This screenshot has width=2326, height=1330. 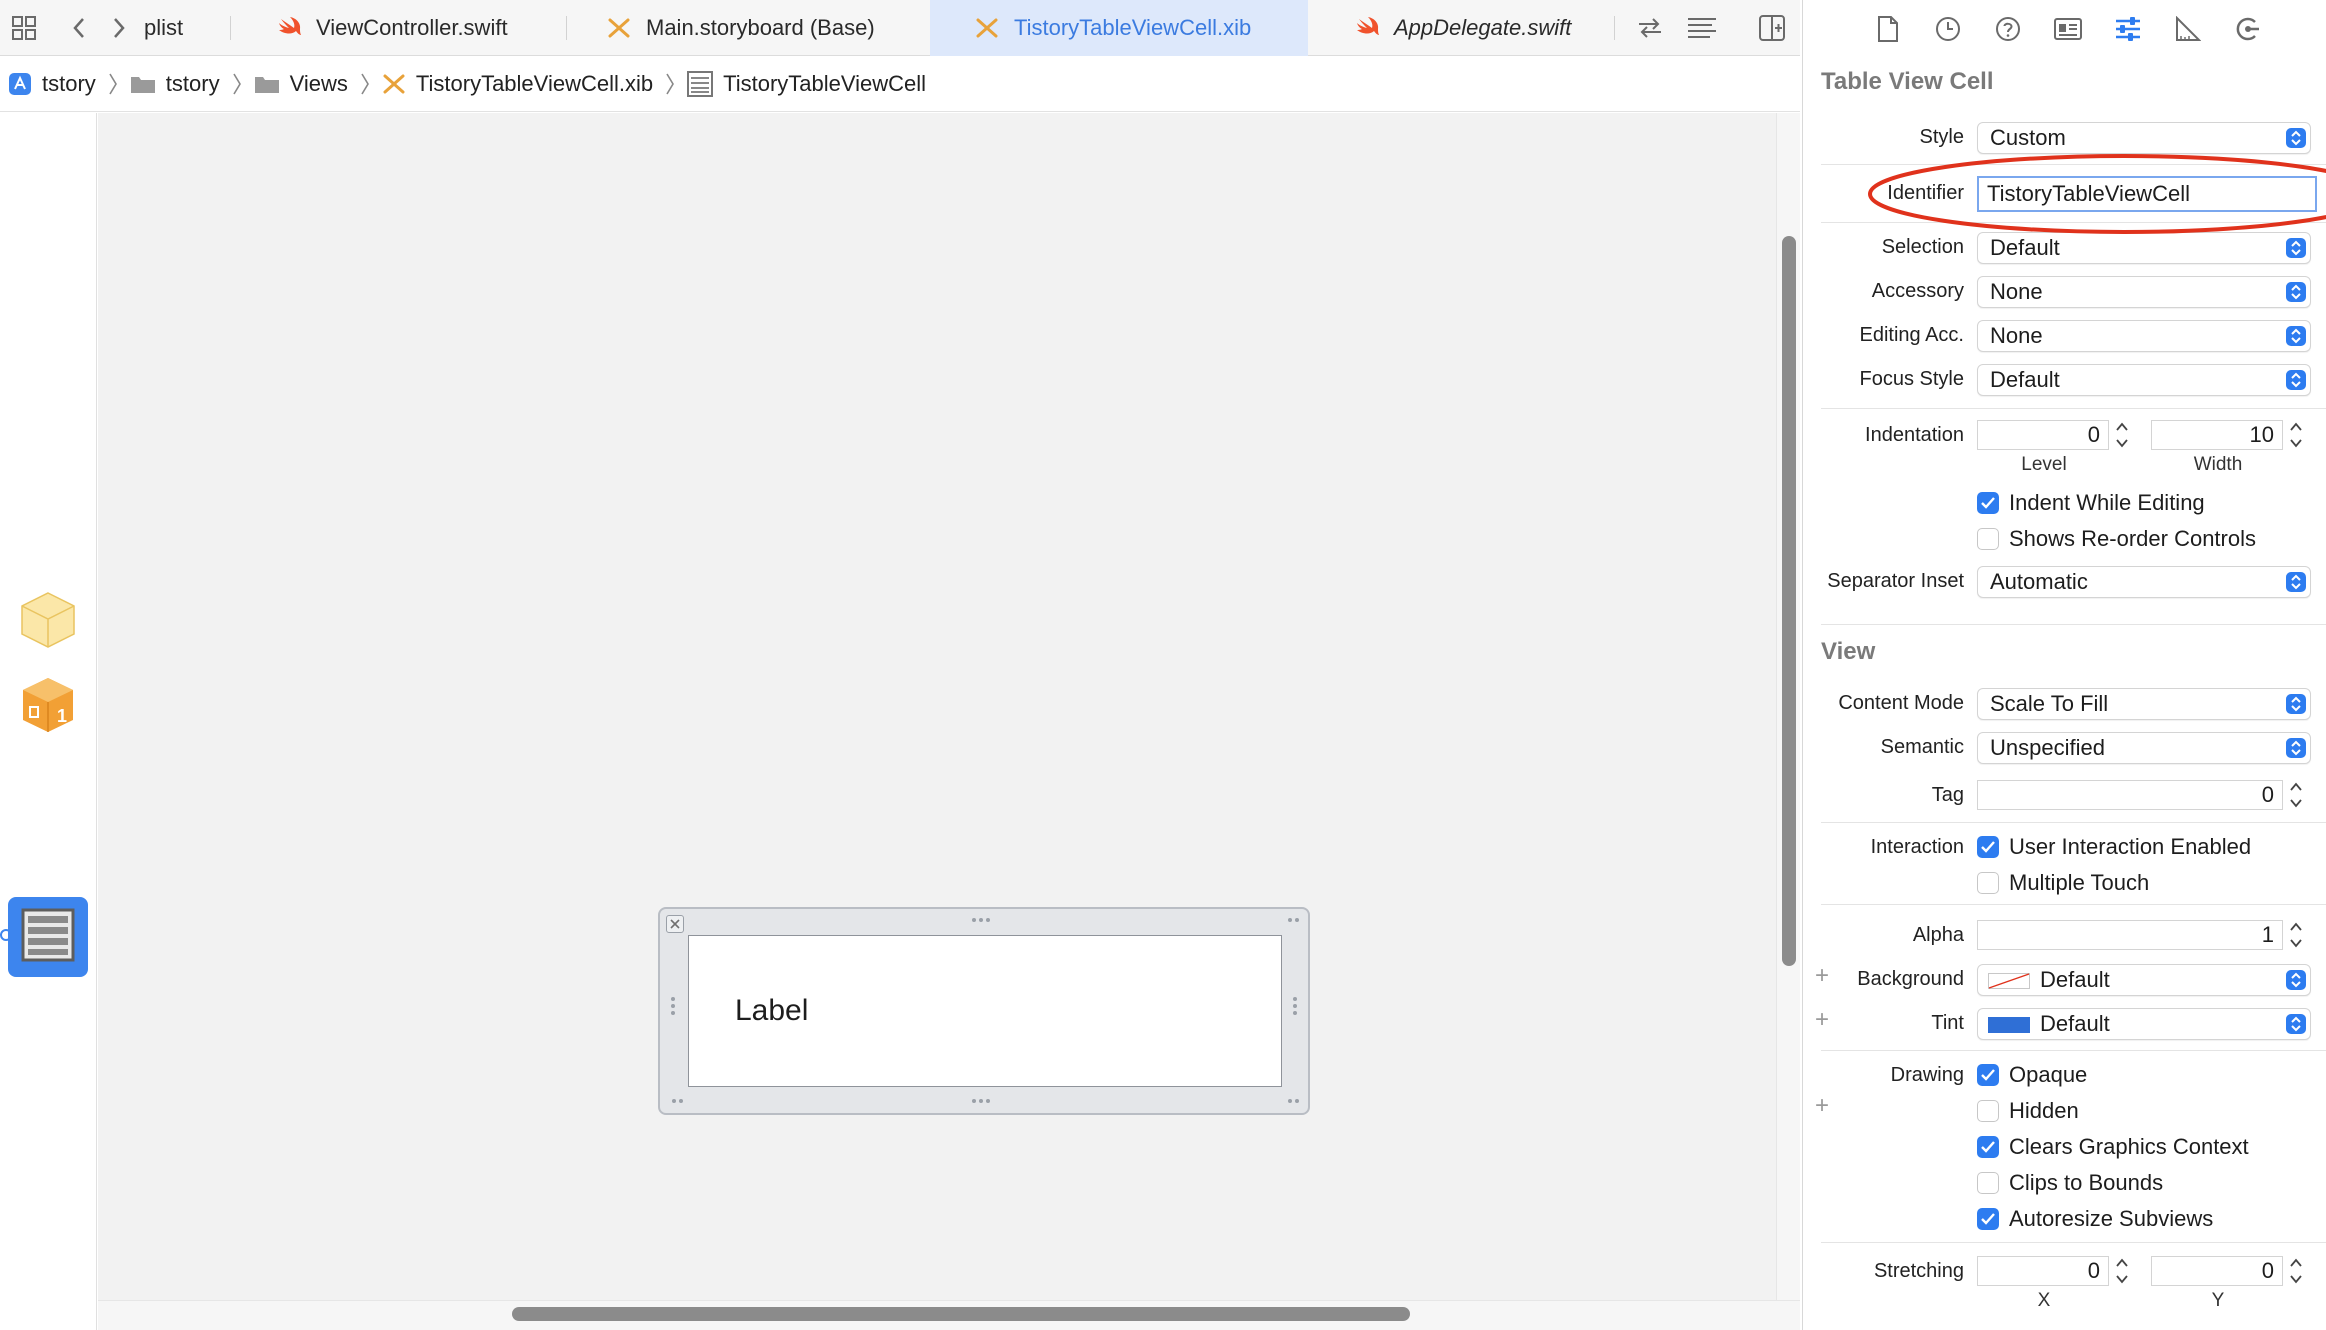 What do you see at coordinates (48, 705) in the screenshot?
I see `first-responder-cube-icon: 1` at bounding box center [48, 705].